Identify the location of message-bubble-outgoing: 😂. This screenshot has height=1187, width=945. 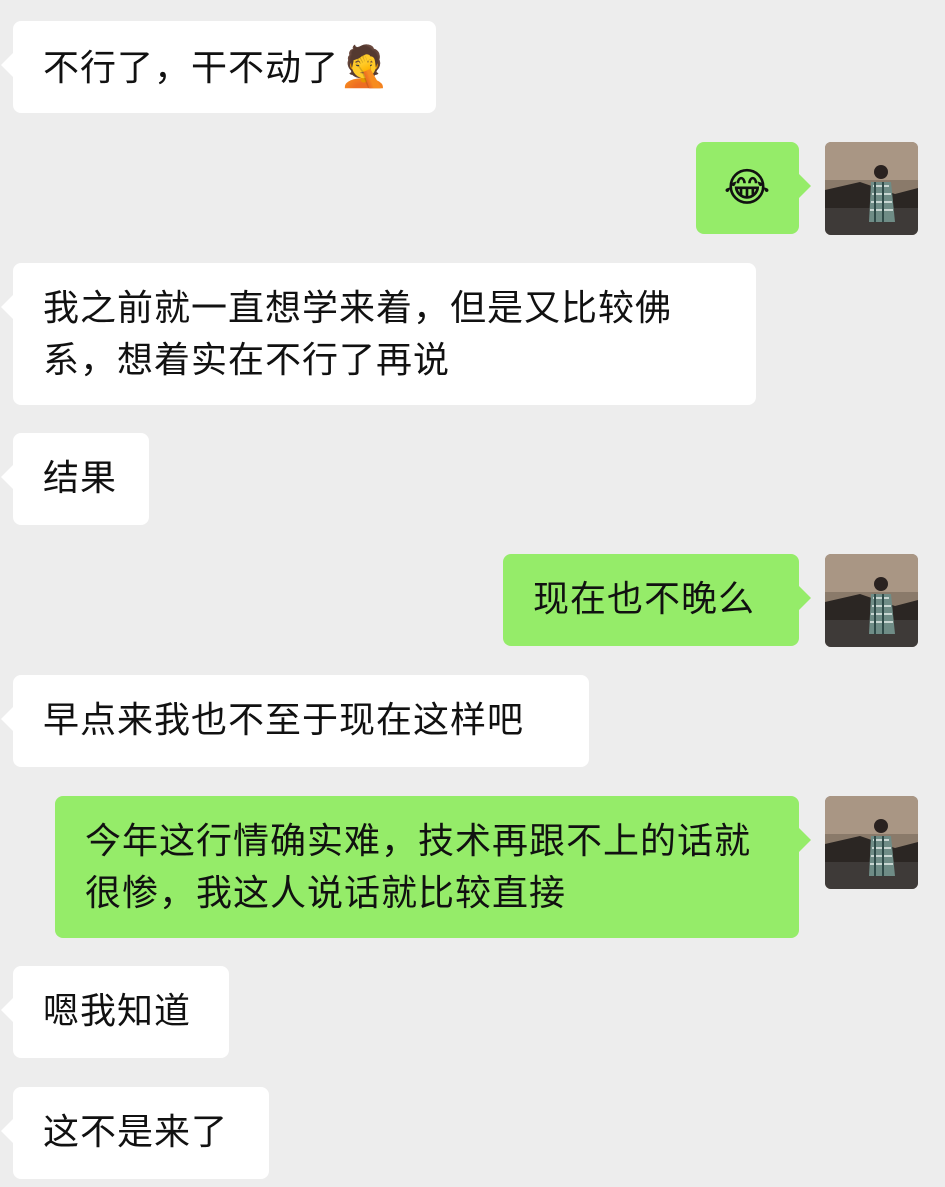
(753, 188).